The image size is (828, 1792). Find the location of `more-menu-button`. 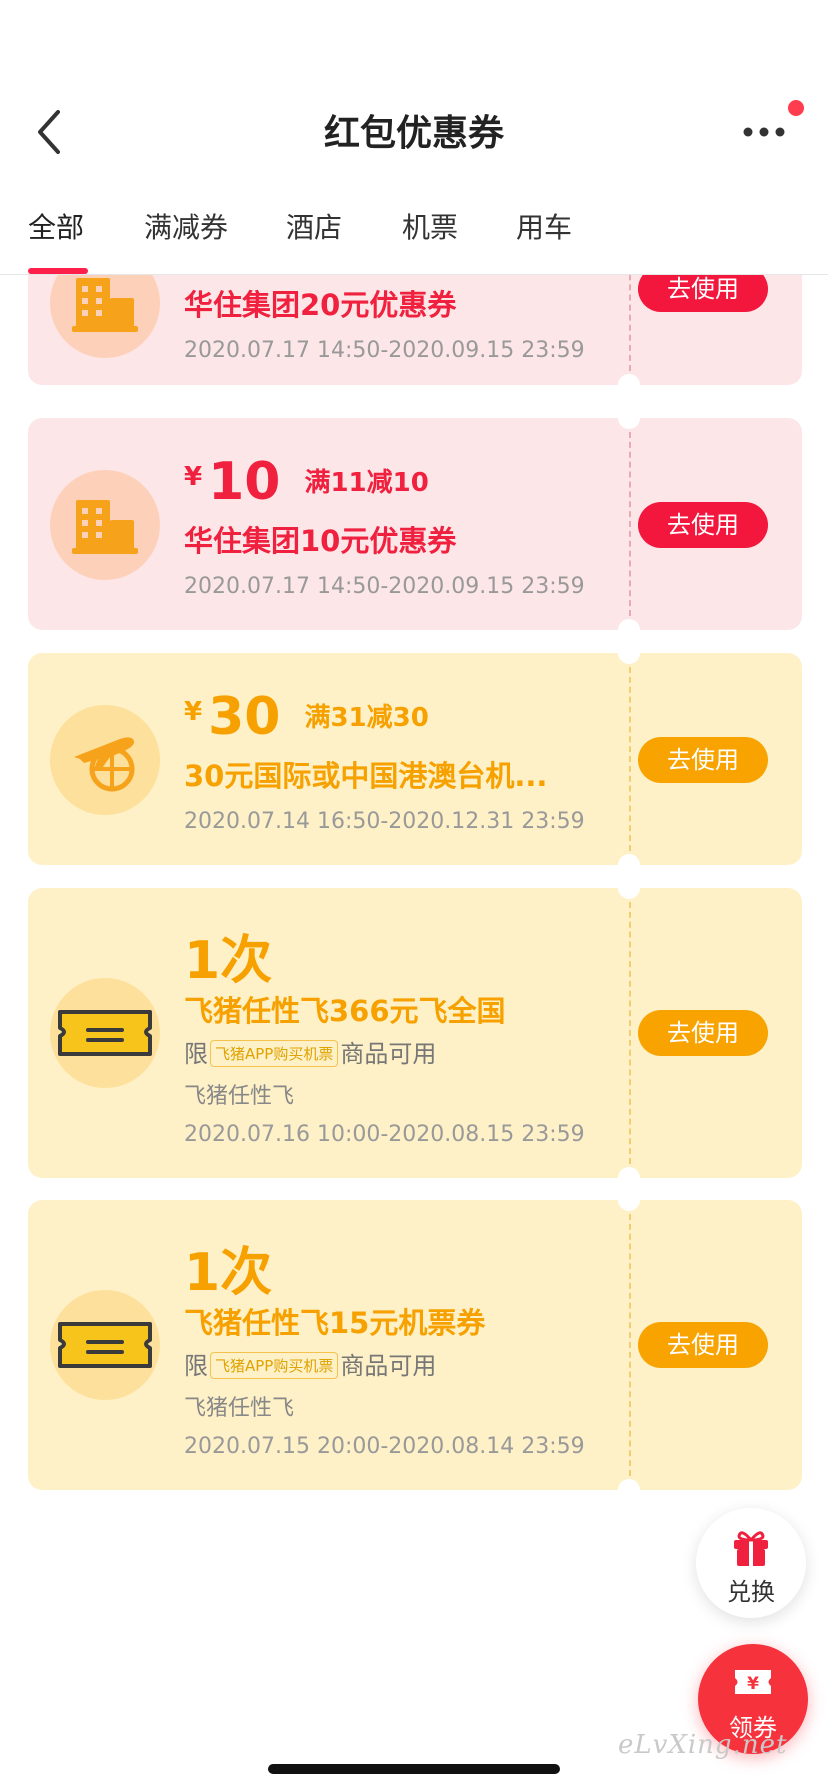

more-menu-button is located at coordinates (764, 132).